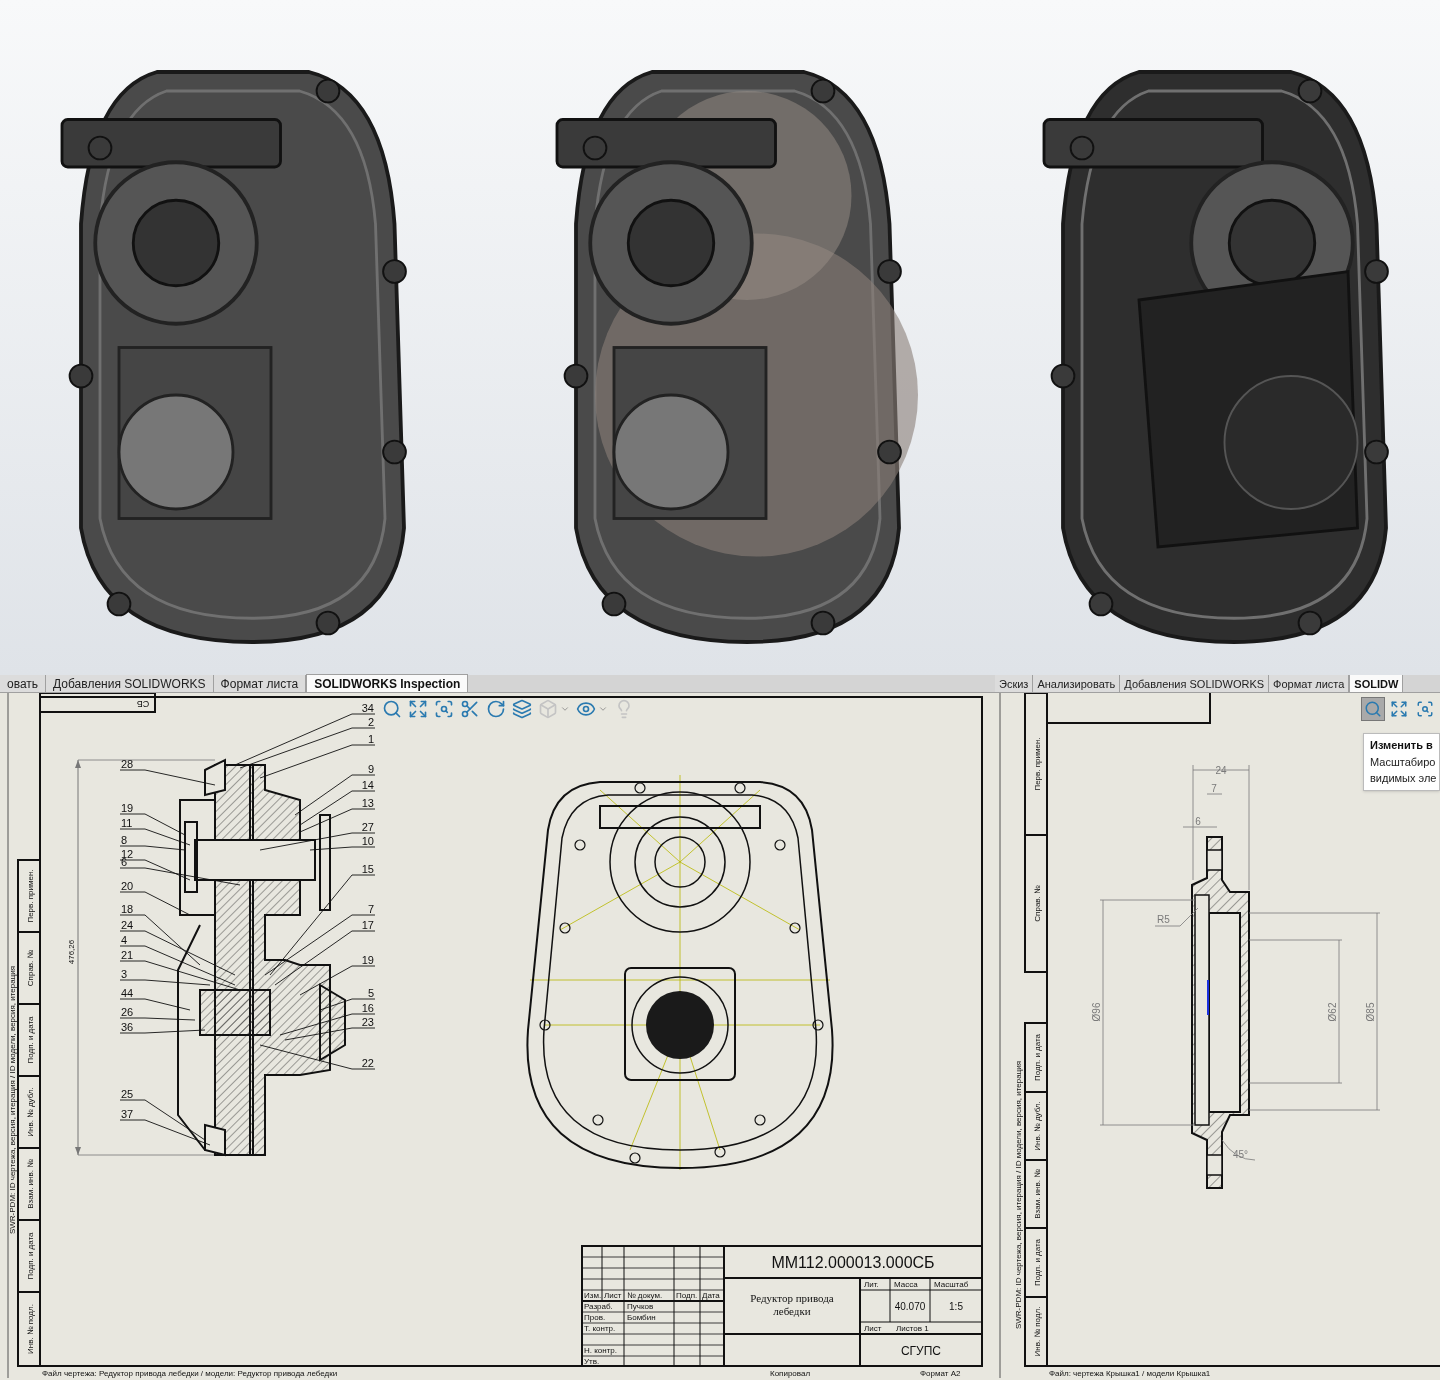 This screenshot has width=1440, height=1380. What do you see at coordinates (1403, 762) in the screenshot?
I see `tooltip-text: Масштабиро` at bounding box center [1403, 762].